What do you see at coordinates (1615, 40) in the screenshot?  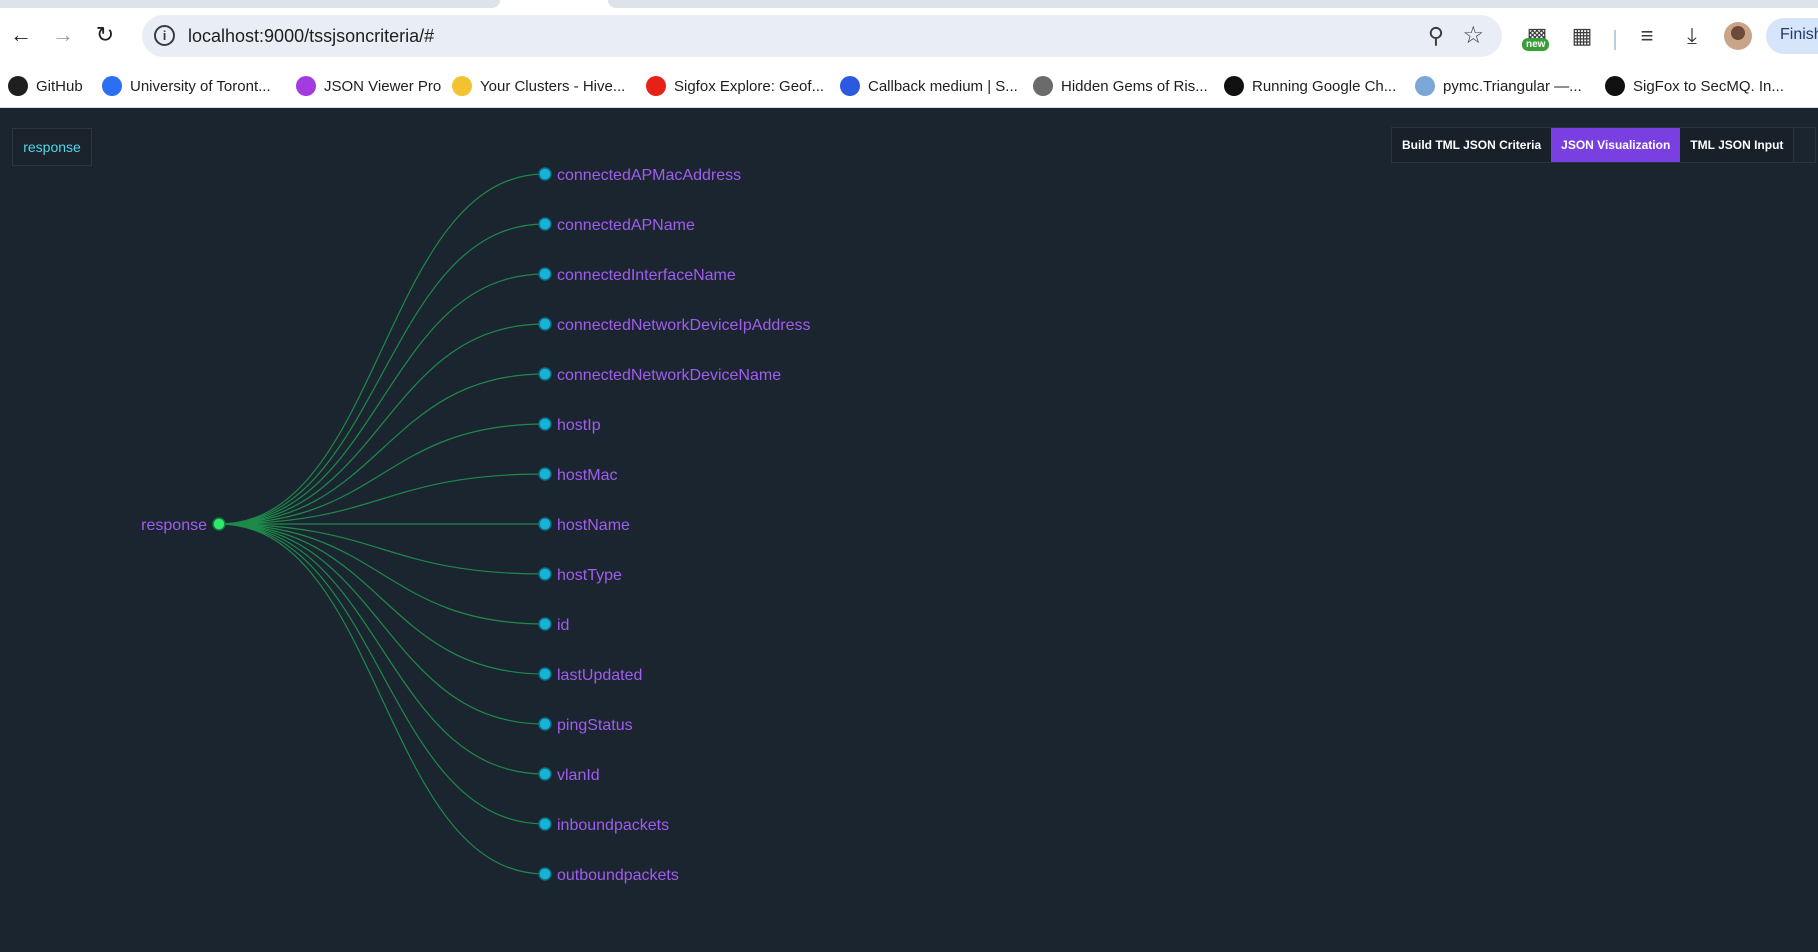 I see `toolbar-divider` at bounding box center [1615, 40].